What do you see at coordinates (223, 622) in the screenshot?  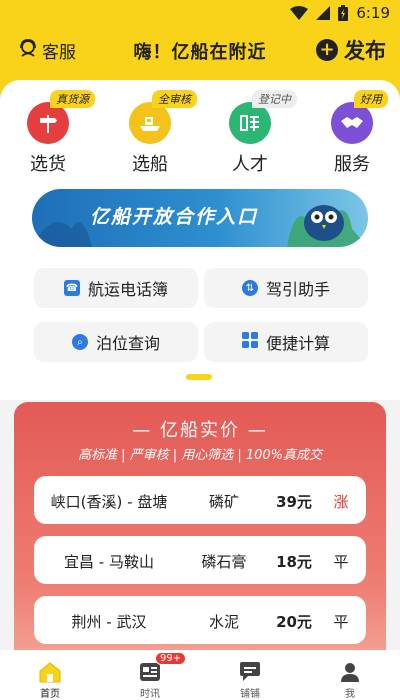 I see `price-cargo: 水泥` at bounding box center [223, 622].